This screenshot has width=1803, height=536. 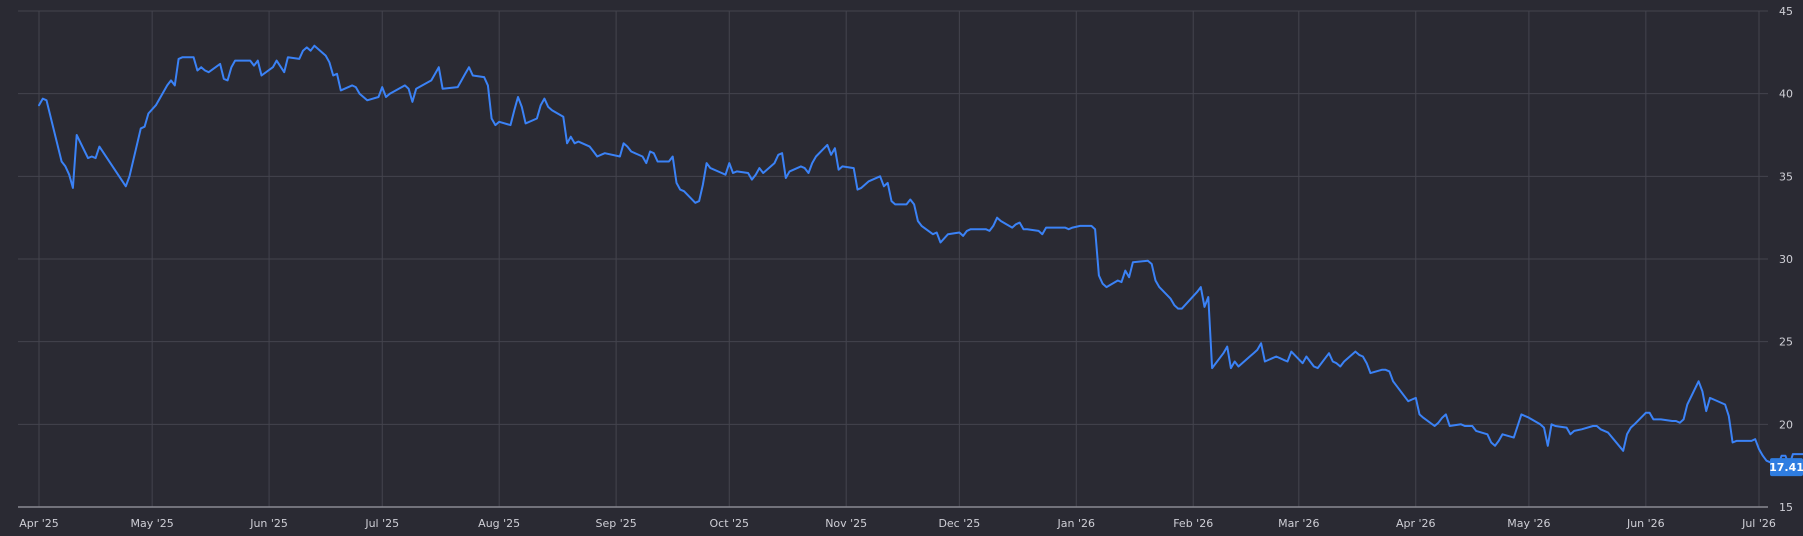 What do you see at coordinates (615, 523) in the screenshot?
I see `x-tick-label: Sep '25` at bounding box center [615, 523].